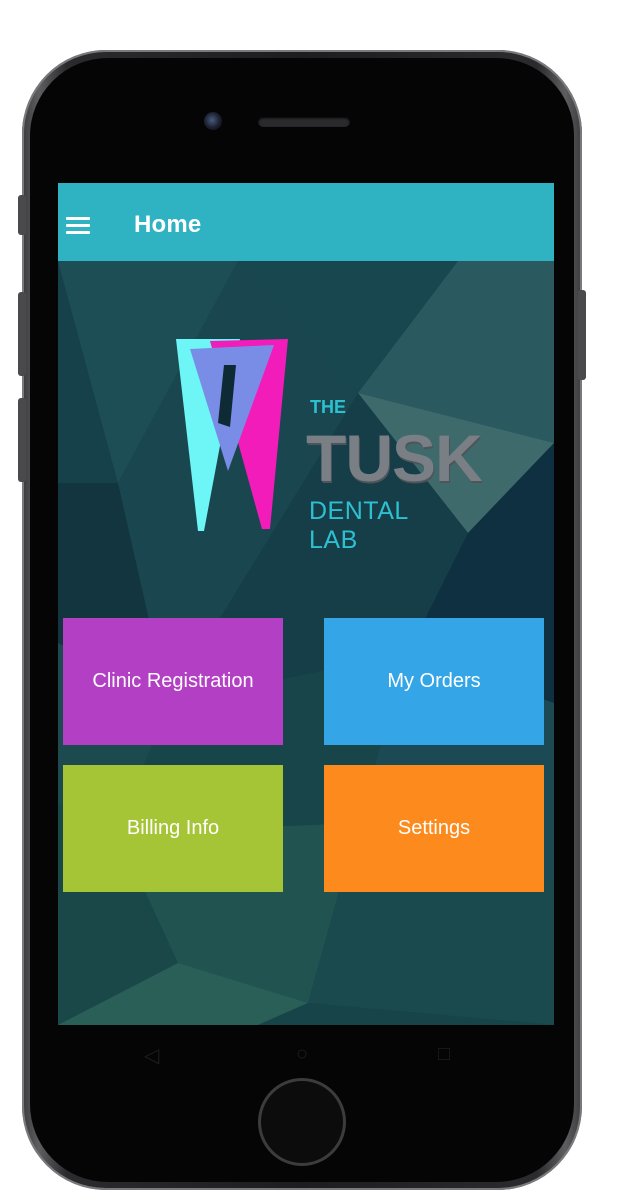 The width and height of the screenshot is (622, 1197). What do you see at coordinates (444, 1054) in the screenshot?
I see `recents-square-icon: □` at bounding box center [444, 1054].